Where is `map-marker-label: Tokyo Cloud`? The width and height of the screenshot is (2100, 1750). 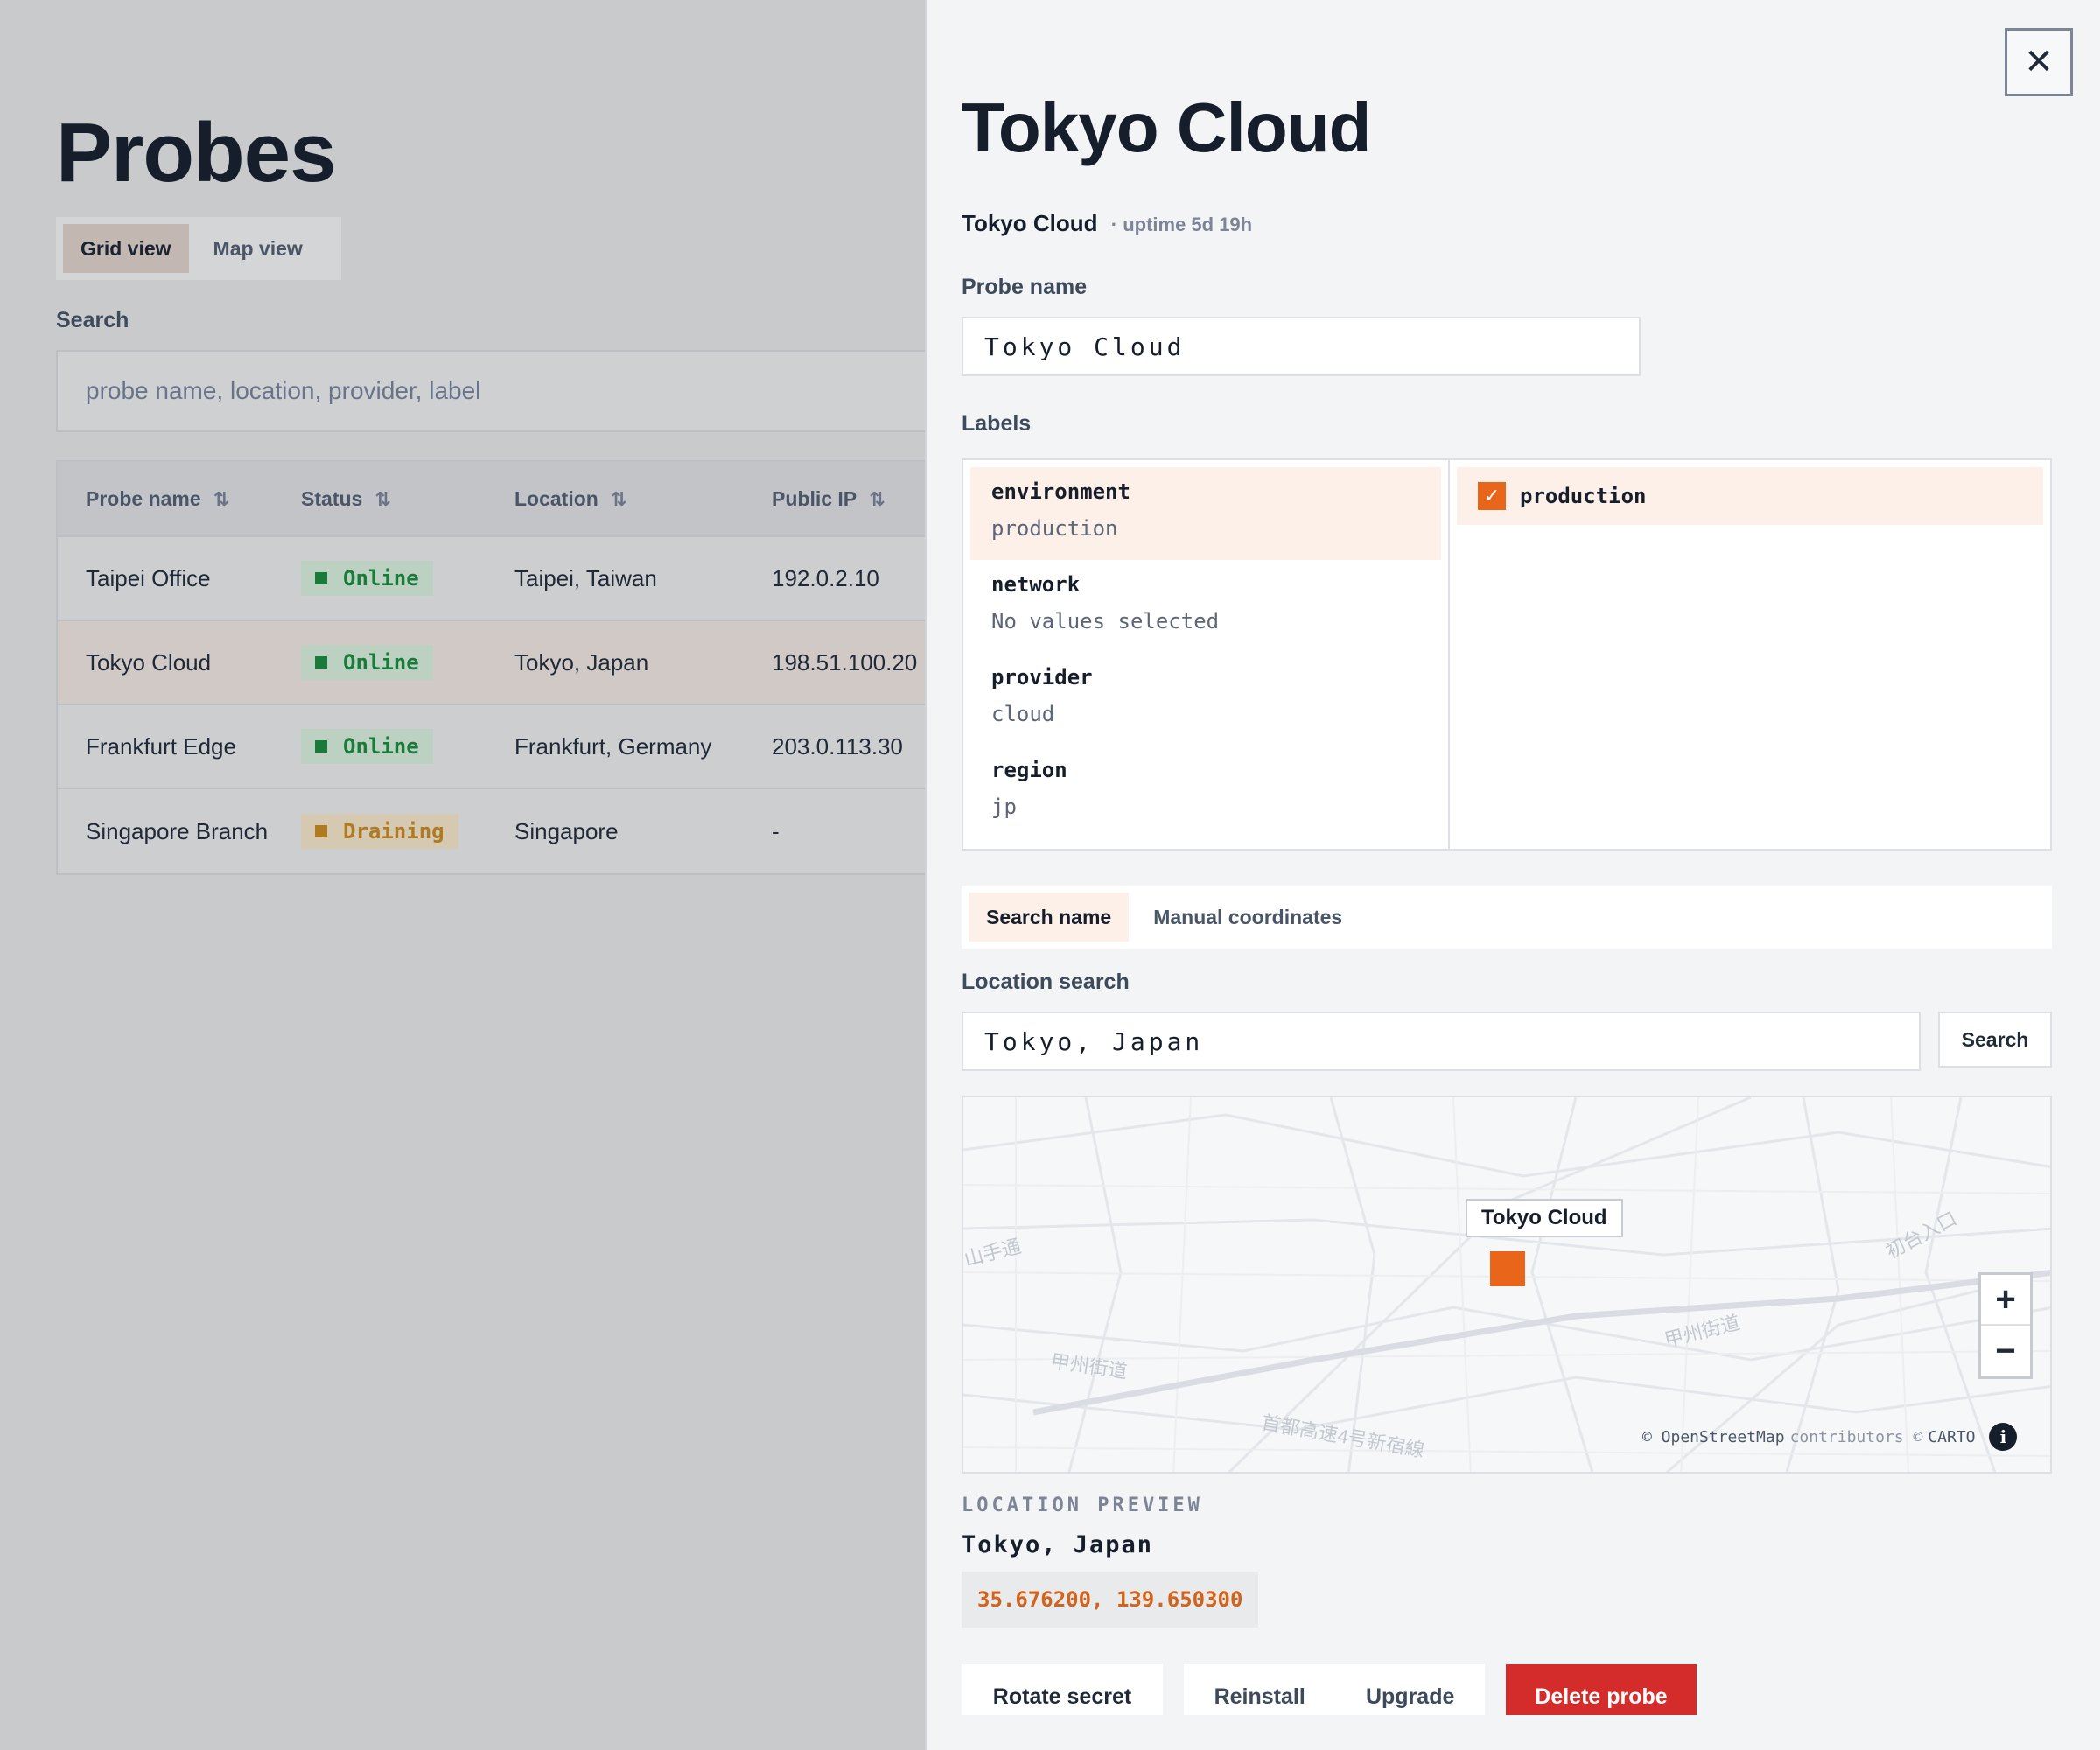 map-marker-label: Tokyo Cloud is located at coordinates (1544, 1218).